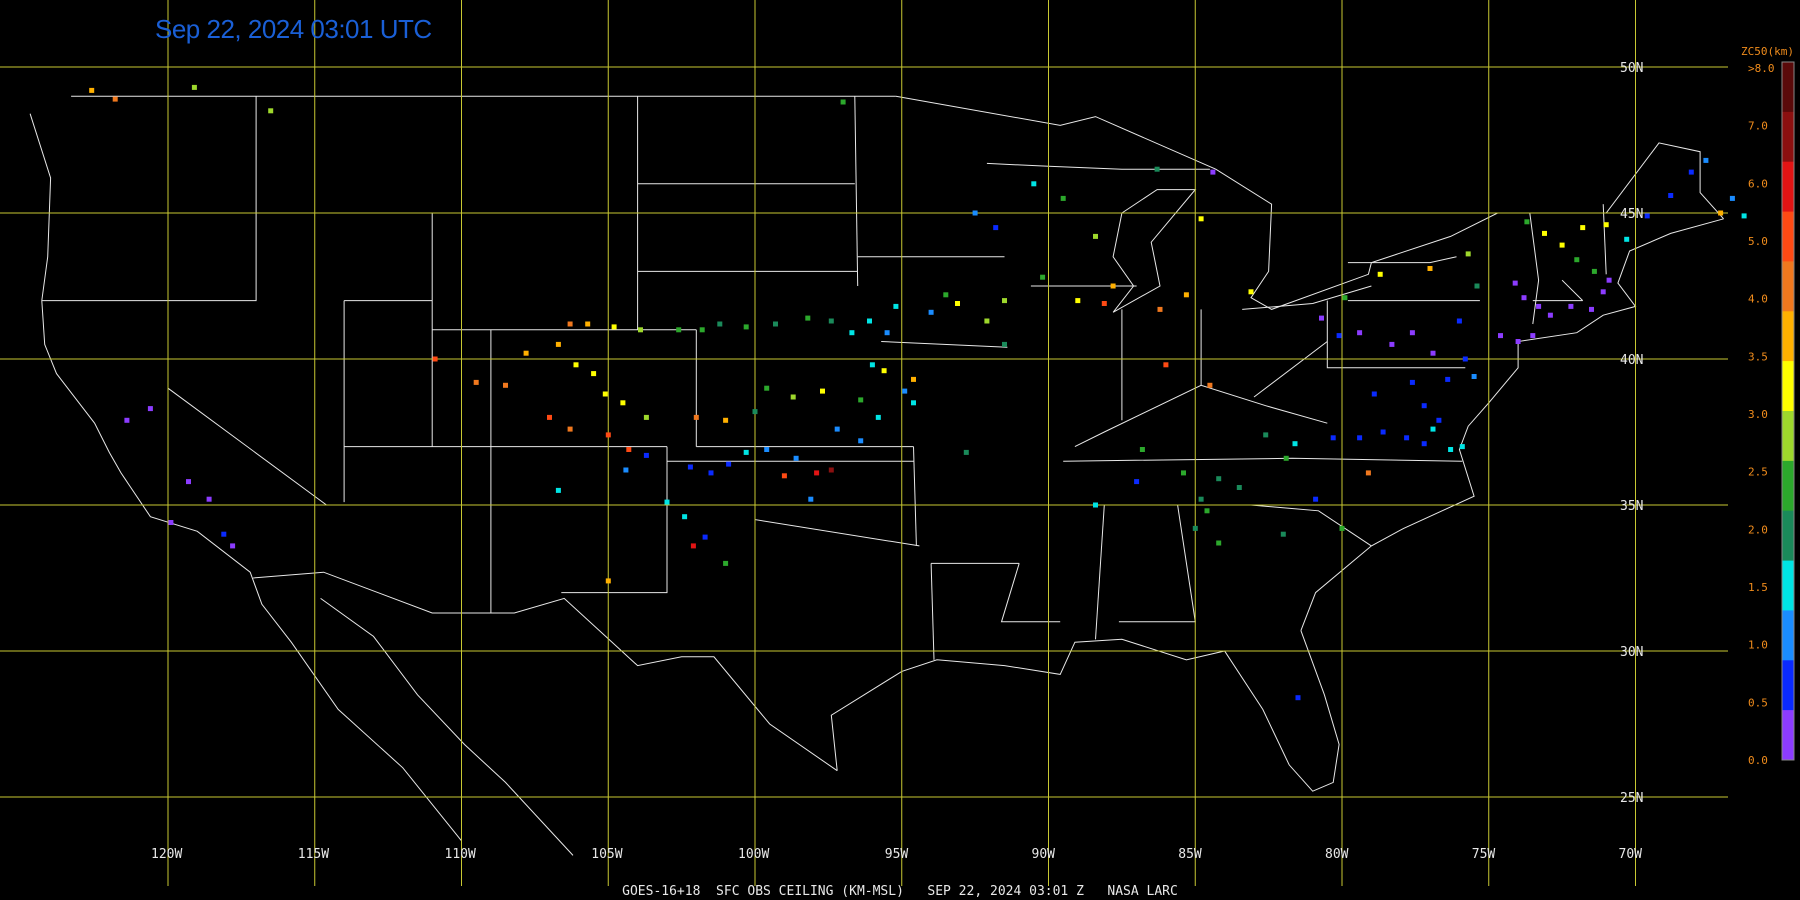  Describe the element at coordinates (1758, 587) in the screenshot. I see `colorbar-label: 1.5` at that location.